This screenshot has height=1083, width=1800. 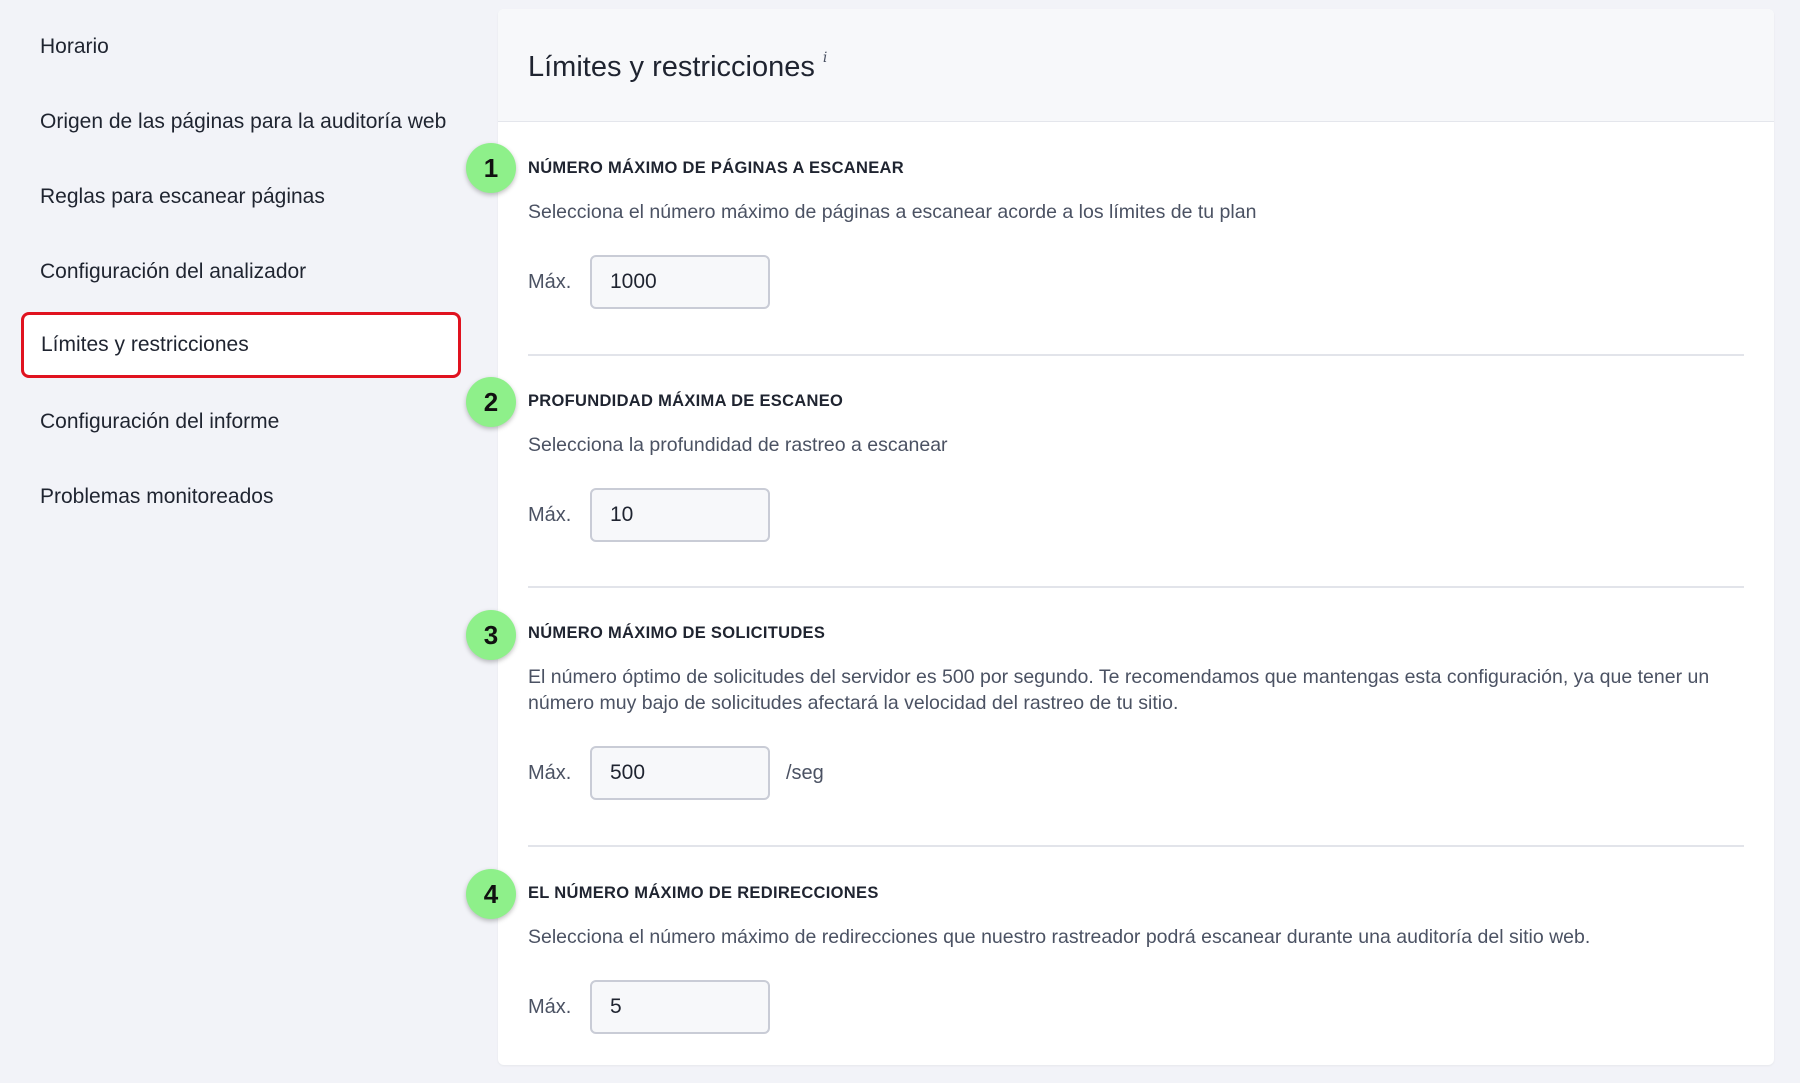 What do you see at coordinates (145, 344) in the screenshot?
I see `sidebar-item-label: Límites y restricciones` at bounding box center [145, 344].